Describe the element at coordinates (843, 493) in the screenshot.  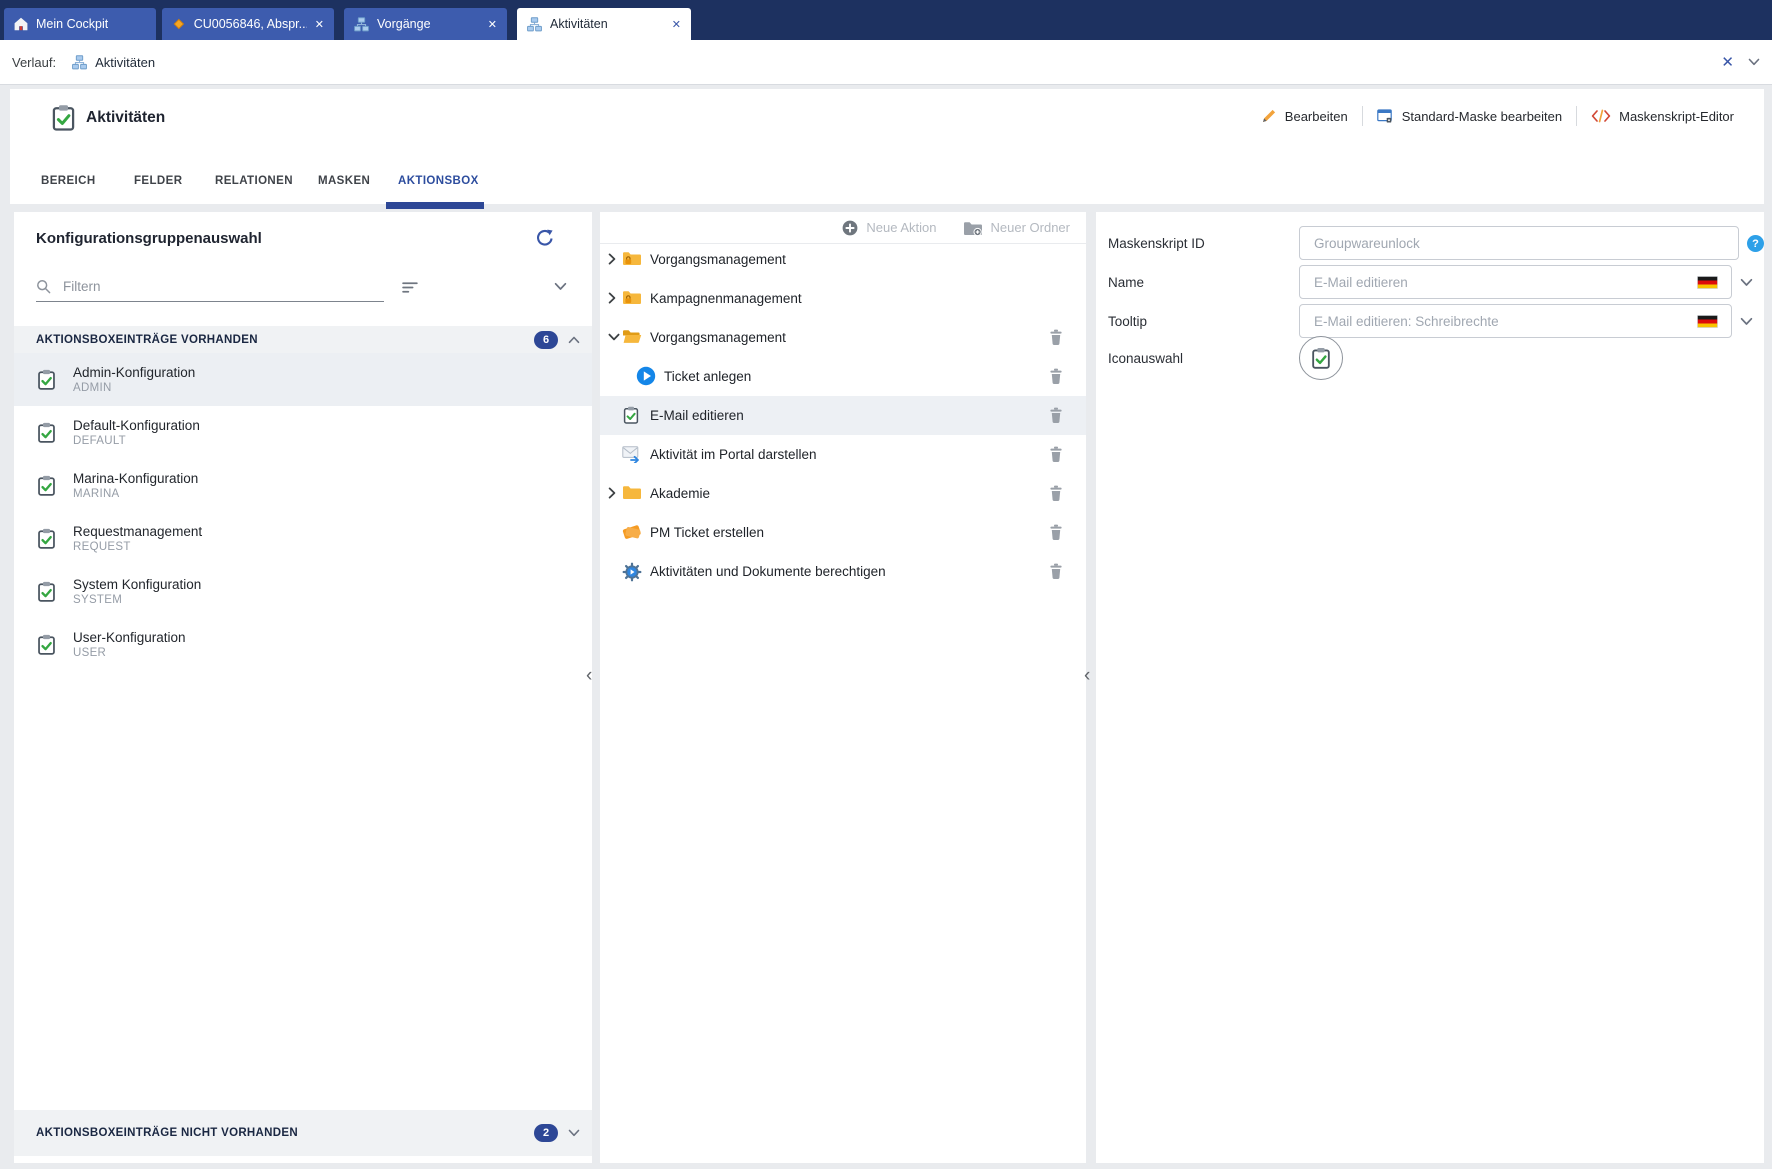
I see `tree-node-folder: Akademie` at that location.